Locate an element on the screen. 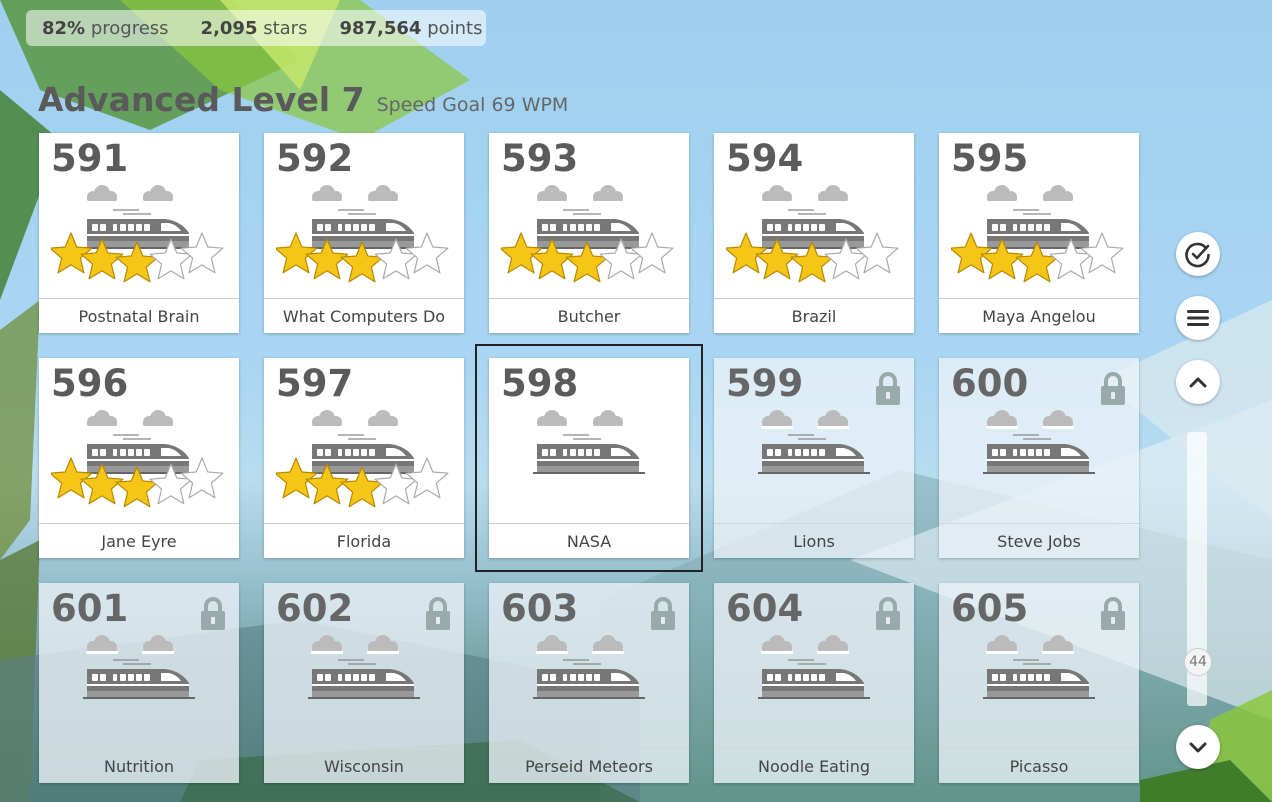 Image resolution: width=1272 pixels, height=802 pixels. lesson-card: 597 Florida is located at coordinates (364, 458).